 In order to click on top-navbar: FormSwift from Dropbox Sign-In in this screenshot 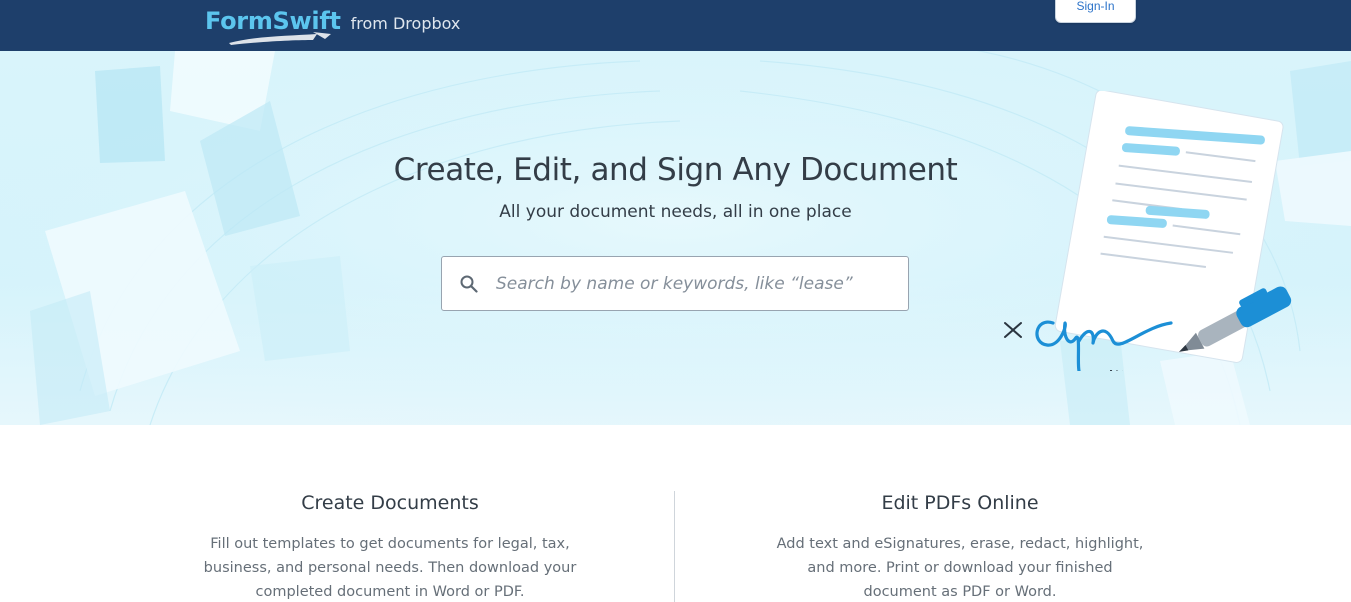, I will do `click(675, 25)`.